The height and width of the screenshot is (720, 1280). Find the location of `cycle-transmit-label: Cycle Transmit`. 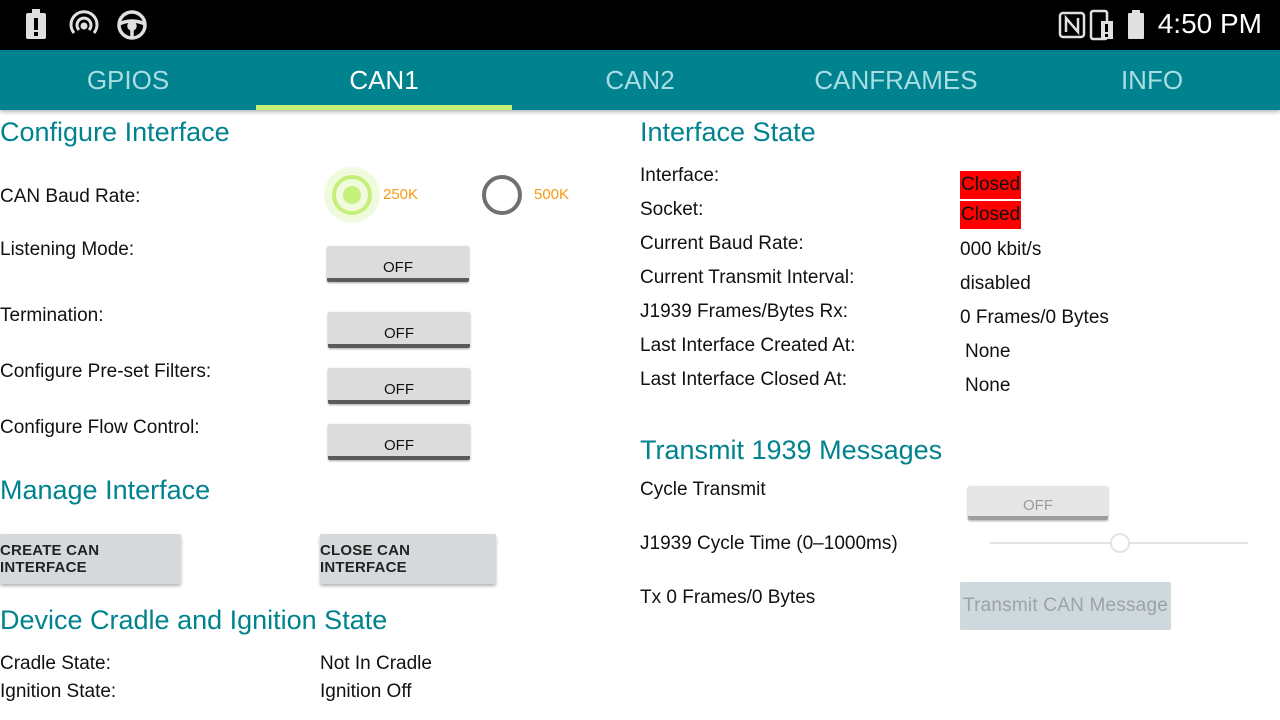

cycle-transmit-label: Cycle Transmit is located at coordinates (703, 489).